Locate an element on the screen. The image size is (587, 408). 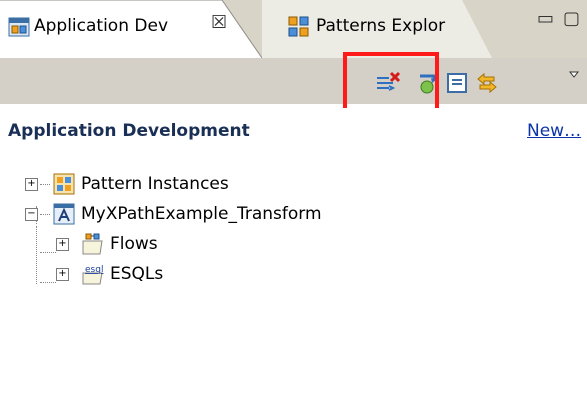
collapse-all-icon is located at coordinates (457, 83).